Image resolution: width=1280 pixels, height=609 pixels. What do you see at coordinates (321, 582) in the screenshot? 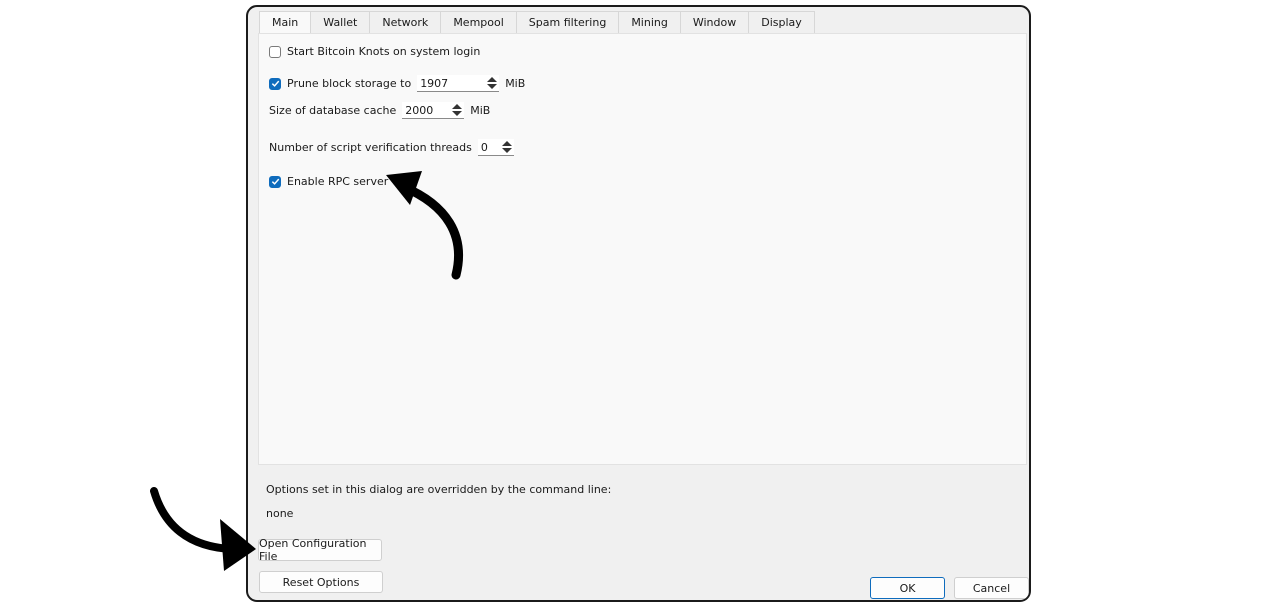
I see `reset-options-button: Reset Options` at bounding box center [321, 582].